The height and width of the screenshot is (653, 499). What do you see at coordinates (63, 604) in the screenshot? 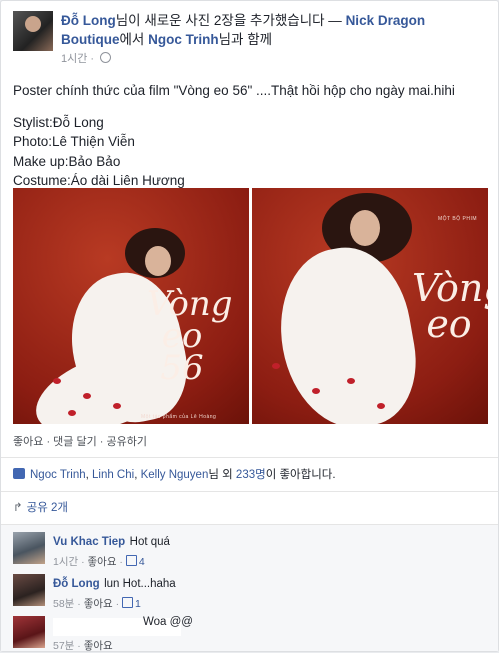
I see `comment-time: 58분` at bounding box center [63, 604].